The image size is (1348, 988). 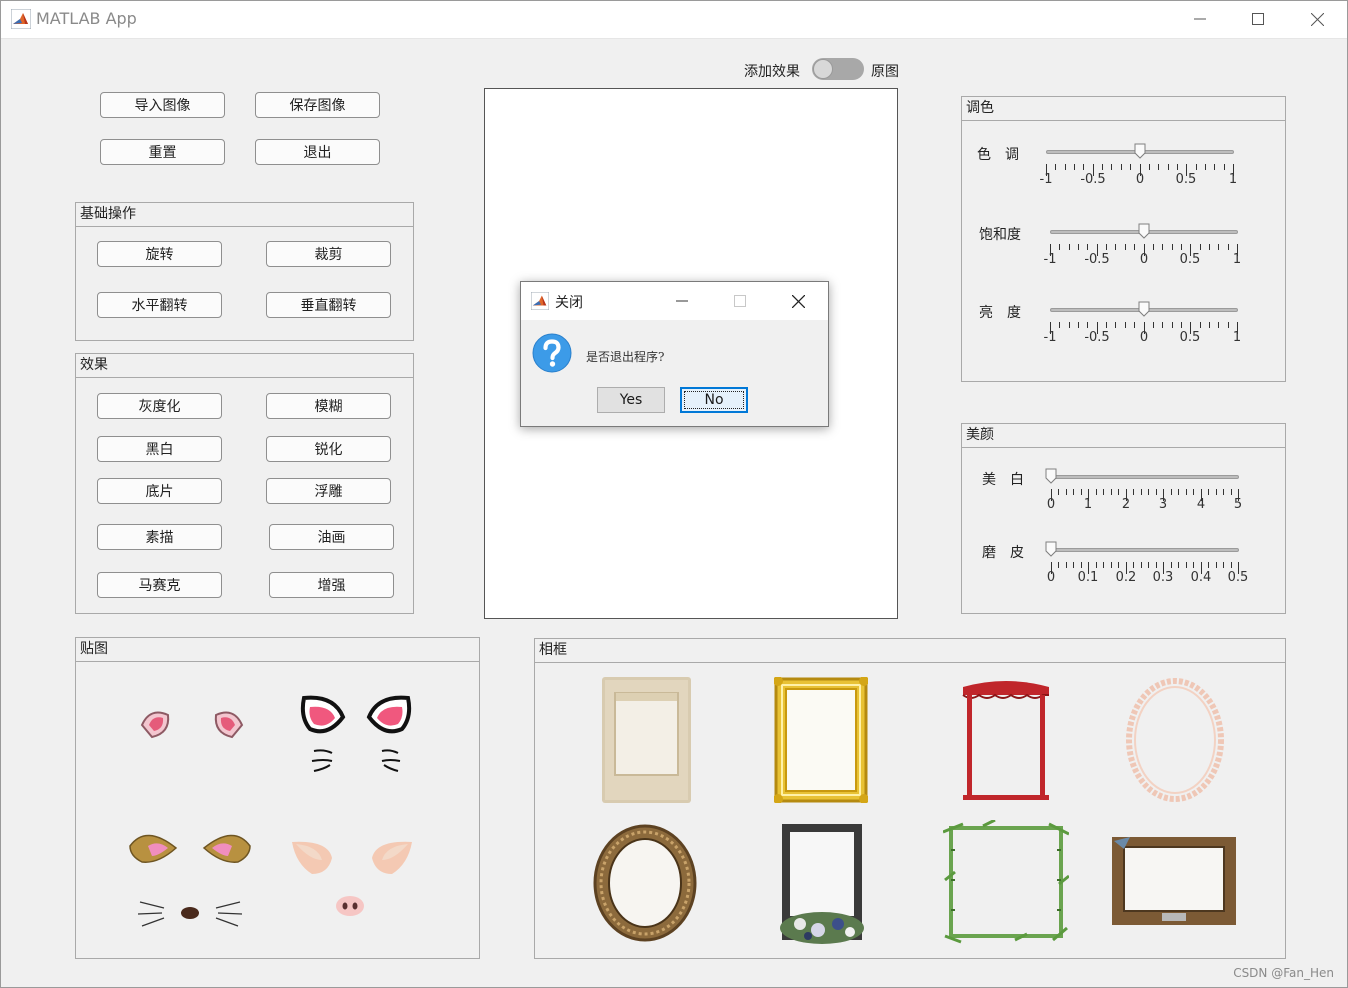 What do you see at coordinates (998, 155) in the screenshot?
I see `hue-label: 色 调` at bounding box center [998, 155].